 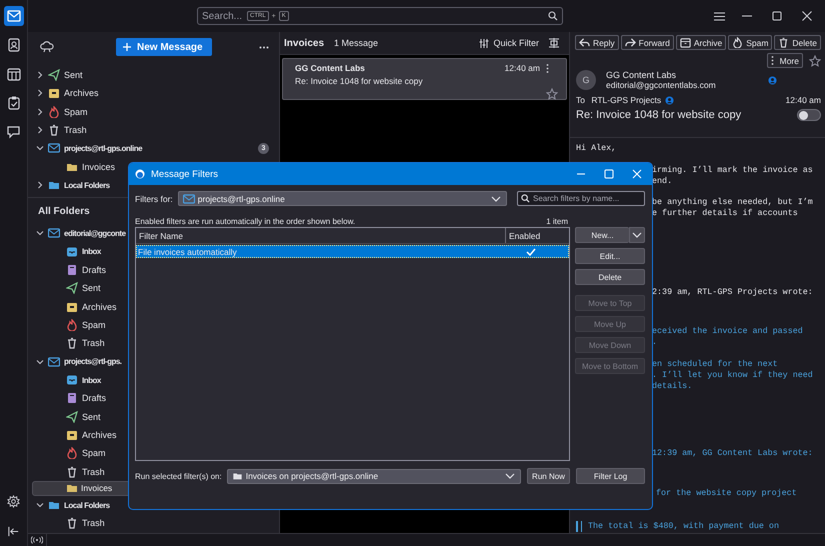 What do you see at coordinates (663, 181) in the screenshot?
I see `body-text-line: end.` at bounding box center [663, 181].